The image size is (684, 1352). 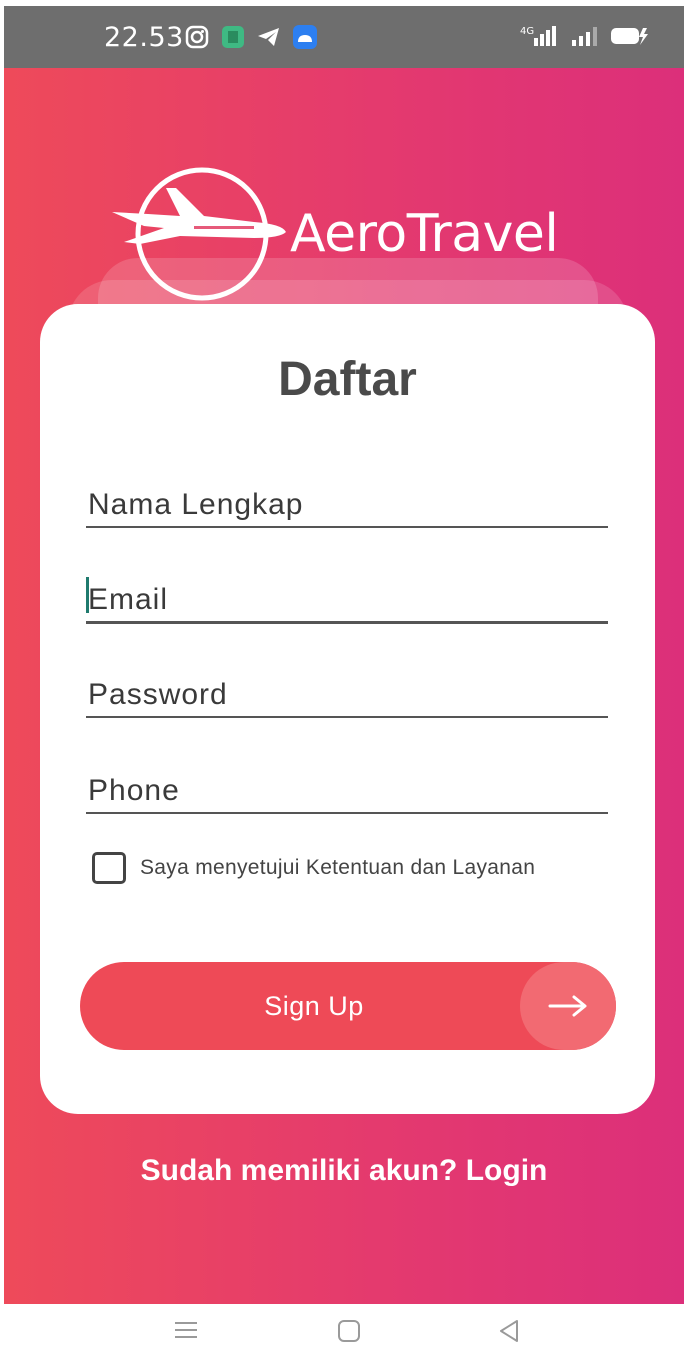 I want to click on signal-bars-icon, so click(x=585, y=38).